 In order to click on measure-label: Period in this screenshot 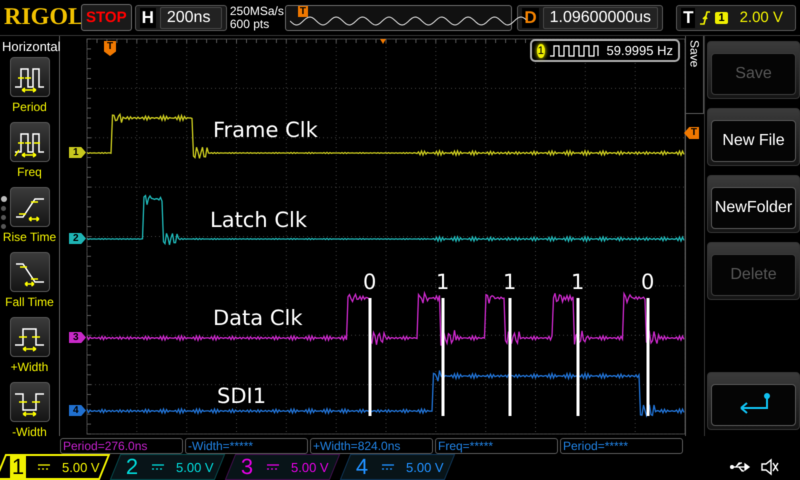, I will do `click(29, 107)`.